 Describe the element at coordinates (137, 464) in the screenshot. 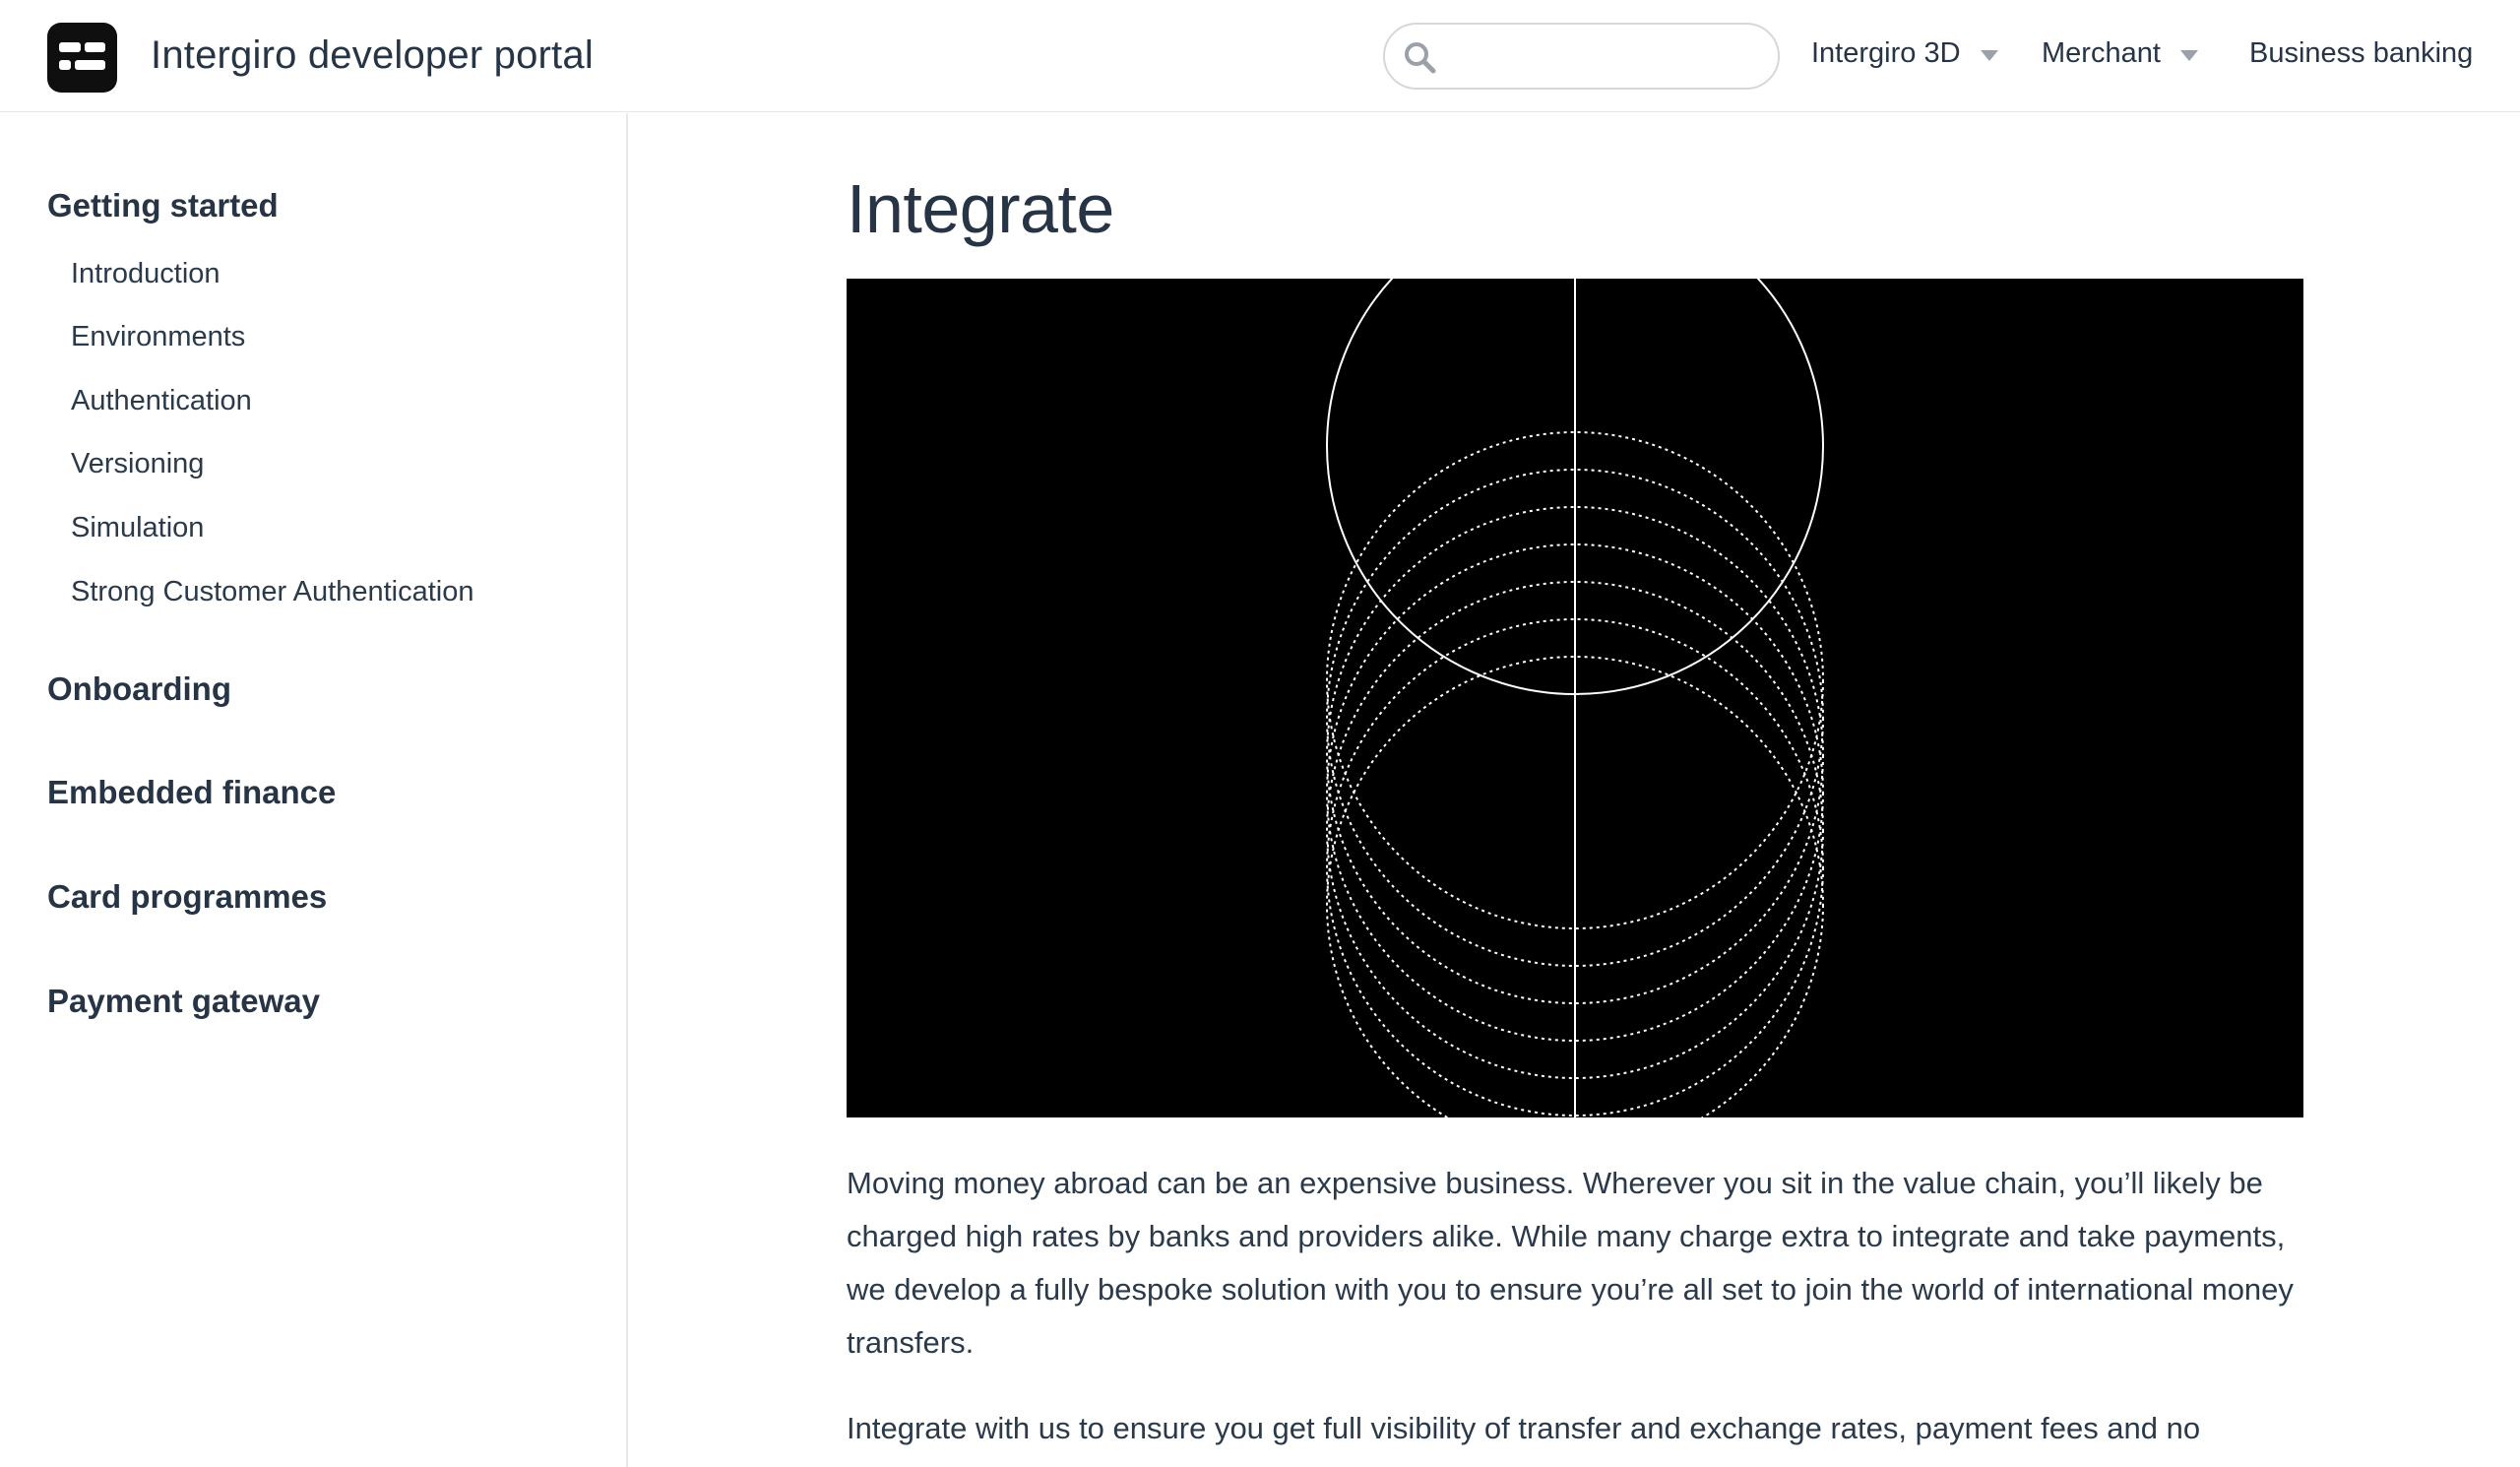

I see `sidebar-item-versioning: Versioning` at that location.